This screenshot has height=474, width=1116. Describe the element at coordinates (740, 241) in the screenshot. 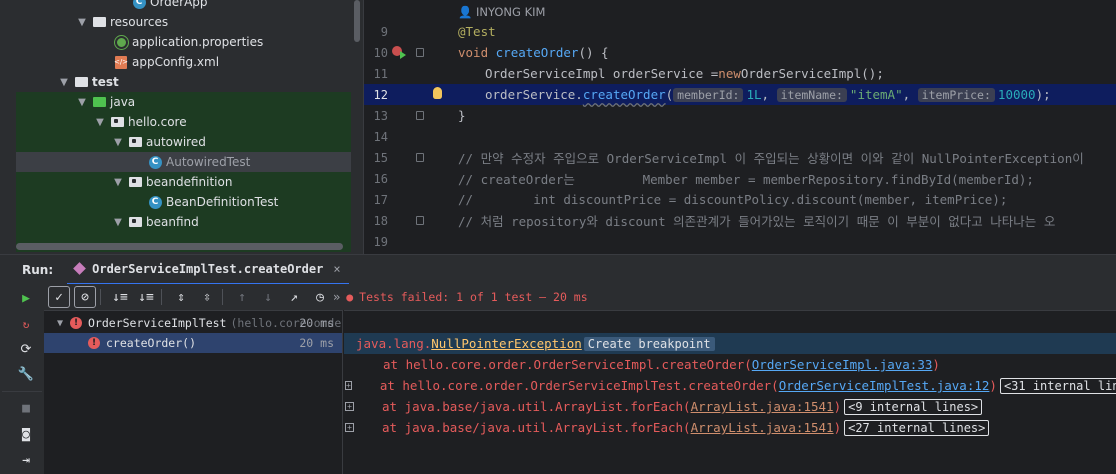

I see `code-line-19: 19` at that location.